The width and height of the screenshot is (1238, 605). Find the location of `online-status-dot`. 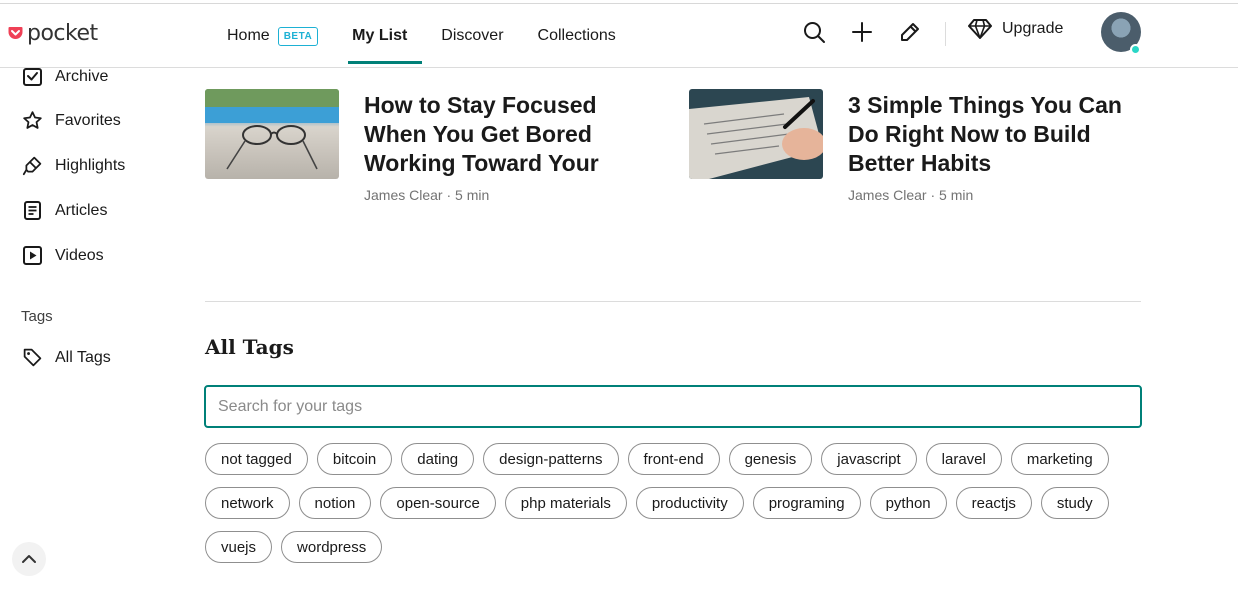

online-status-dot is located at coordinates (1135, 49).